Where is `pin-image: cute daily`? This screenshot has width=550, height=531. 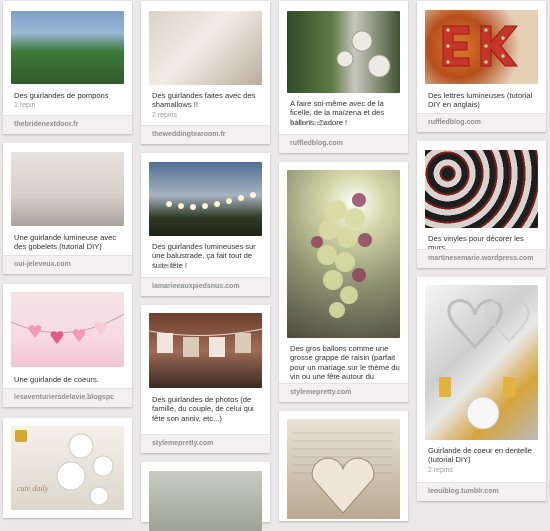 pin-image: cute daily is located at coordinates (67, 468).